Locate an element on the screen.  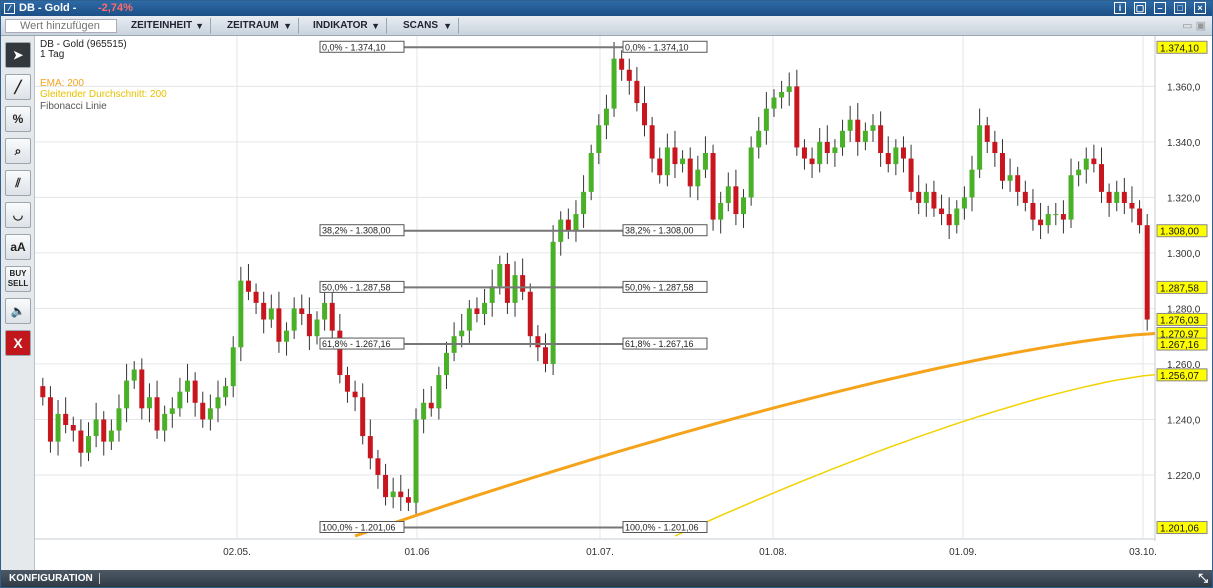
x-tick-label: 01.09. is located at coordinates (963, 552).